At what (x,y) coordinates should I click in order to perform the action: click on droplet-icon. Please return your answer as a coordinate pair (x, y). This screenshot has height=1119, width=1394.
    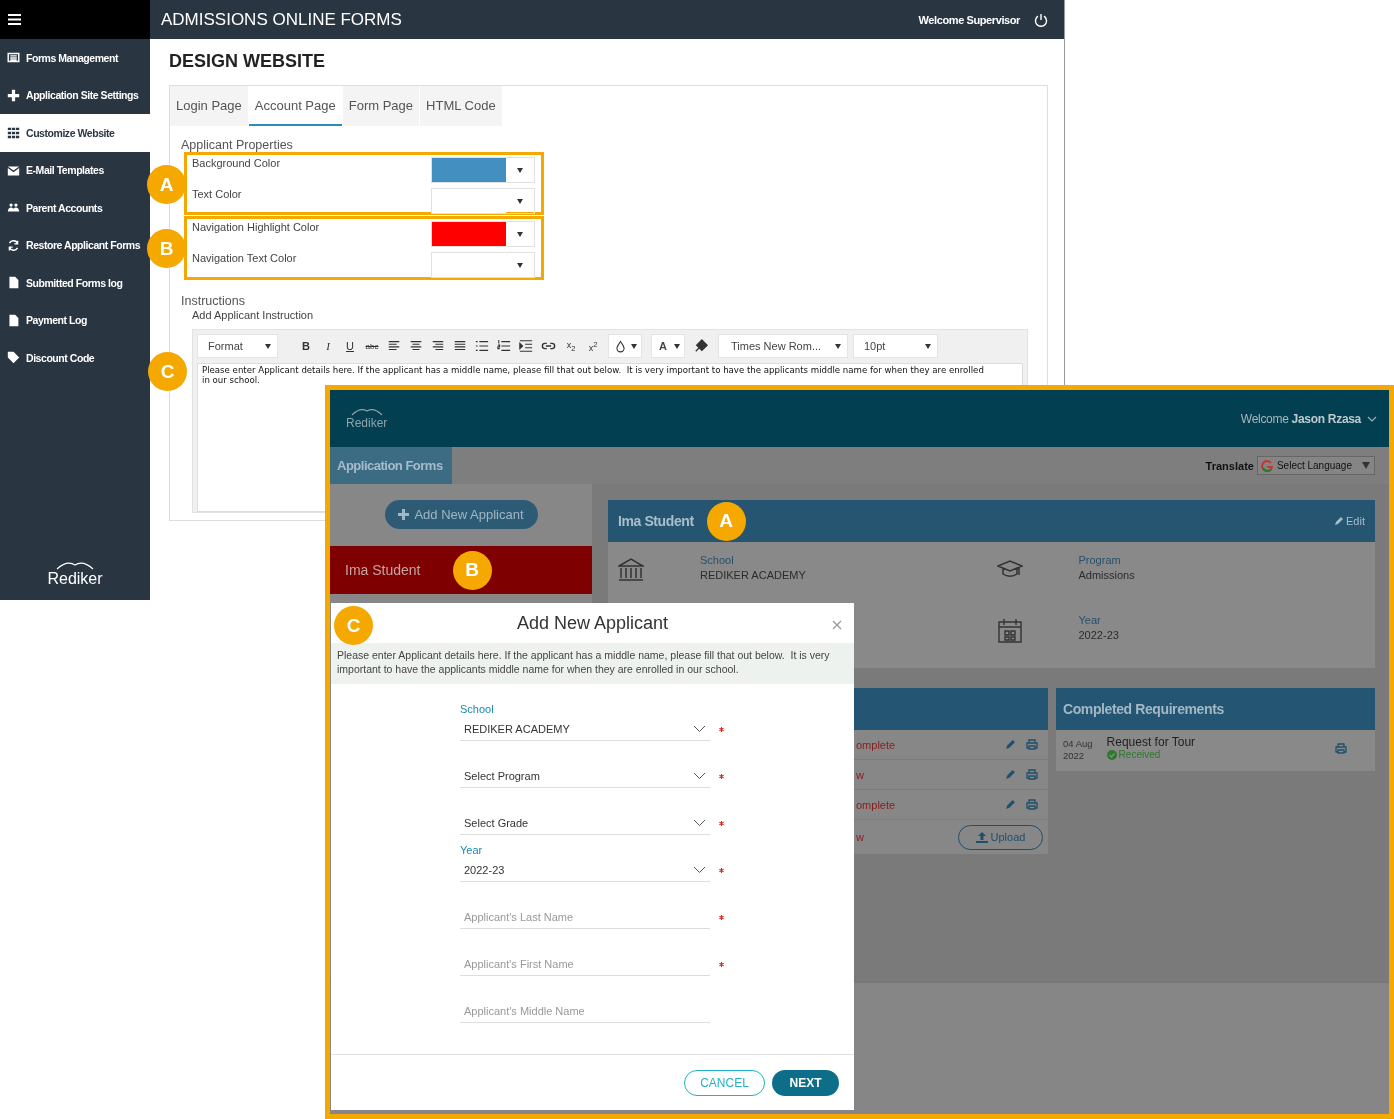
    Looking at the image, I should click on (620, 346).